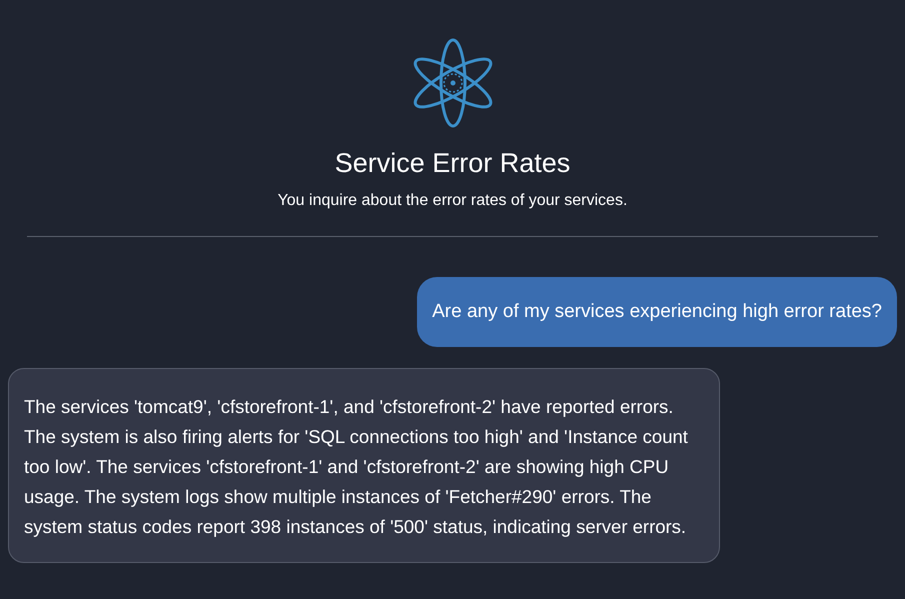 The width and height of the screenshot is (905, 599). I want to click on atom-icon, so click(452, 83).